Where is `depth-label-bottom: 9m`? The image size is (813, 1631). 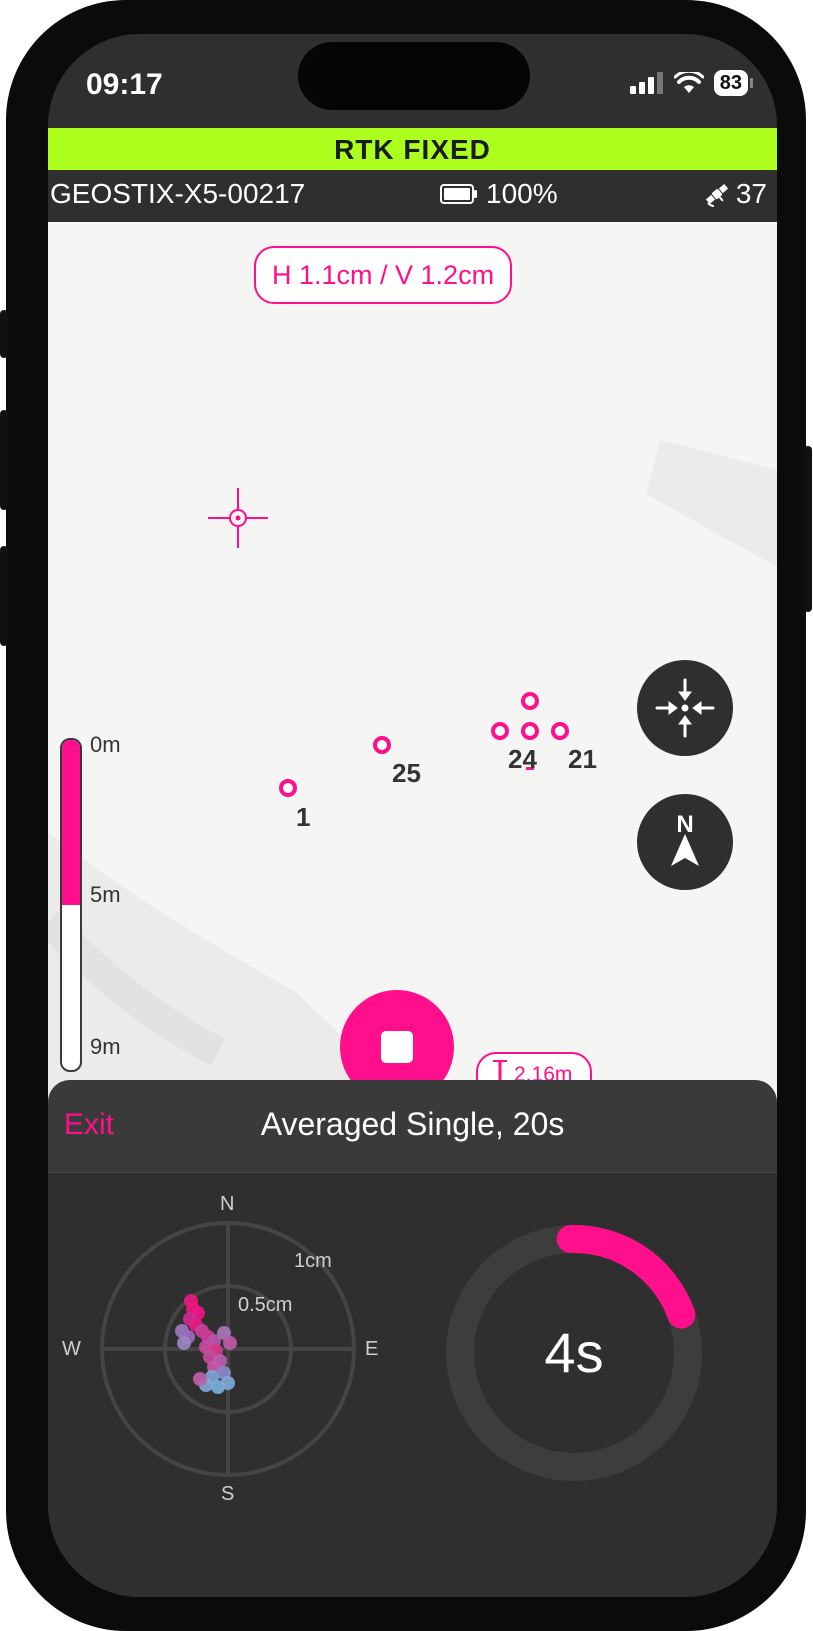 depth-label-bottom: 9m is located at coordinates (105, 1046).